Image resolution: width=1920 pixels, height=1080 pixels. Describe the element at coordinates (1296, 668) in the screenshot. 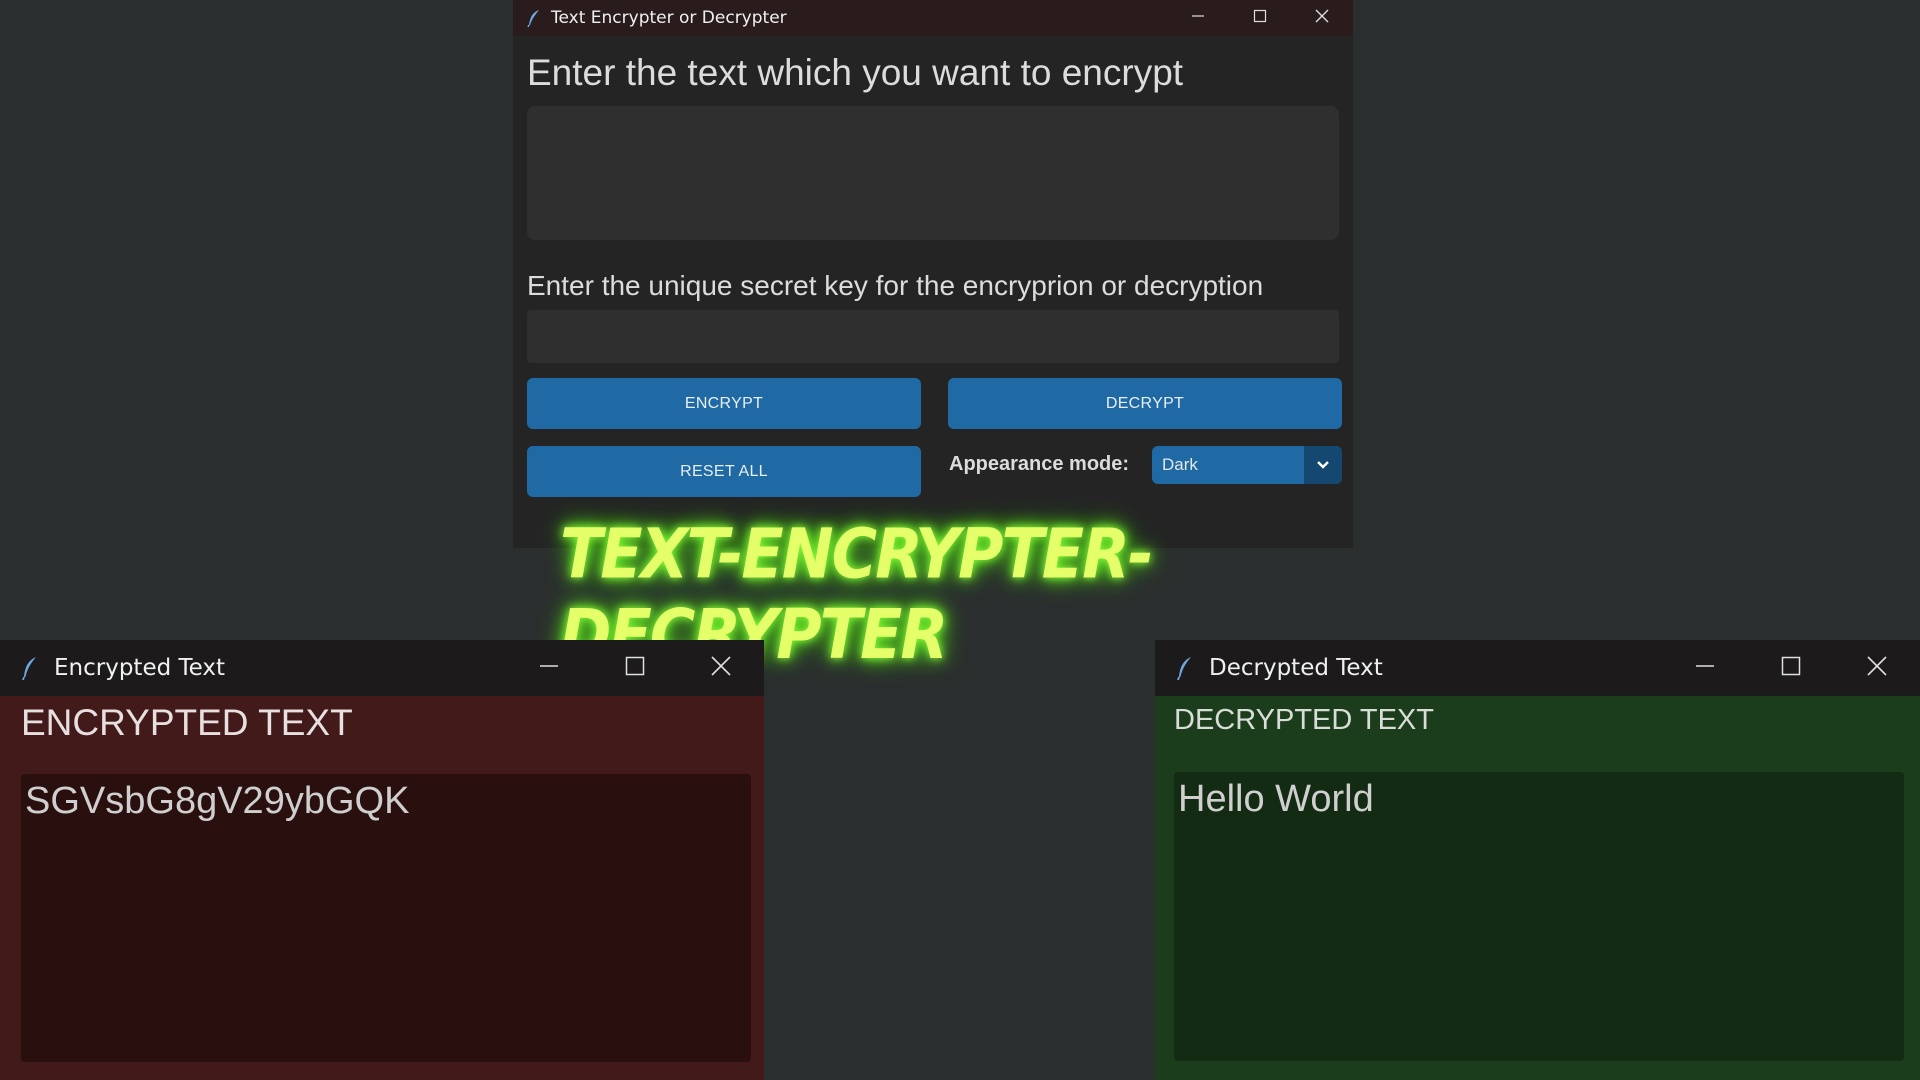

I see `window-title: Decrypted Text` at that location.